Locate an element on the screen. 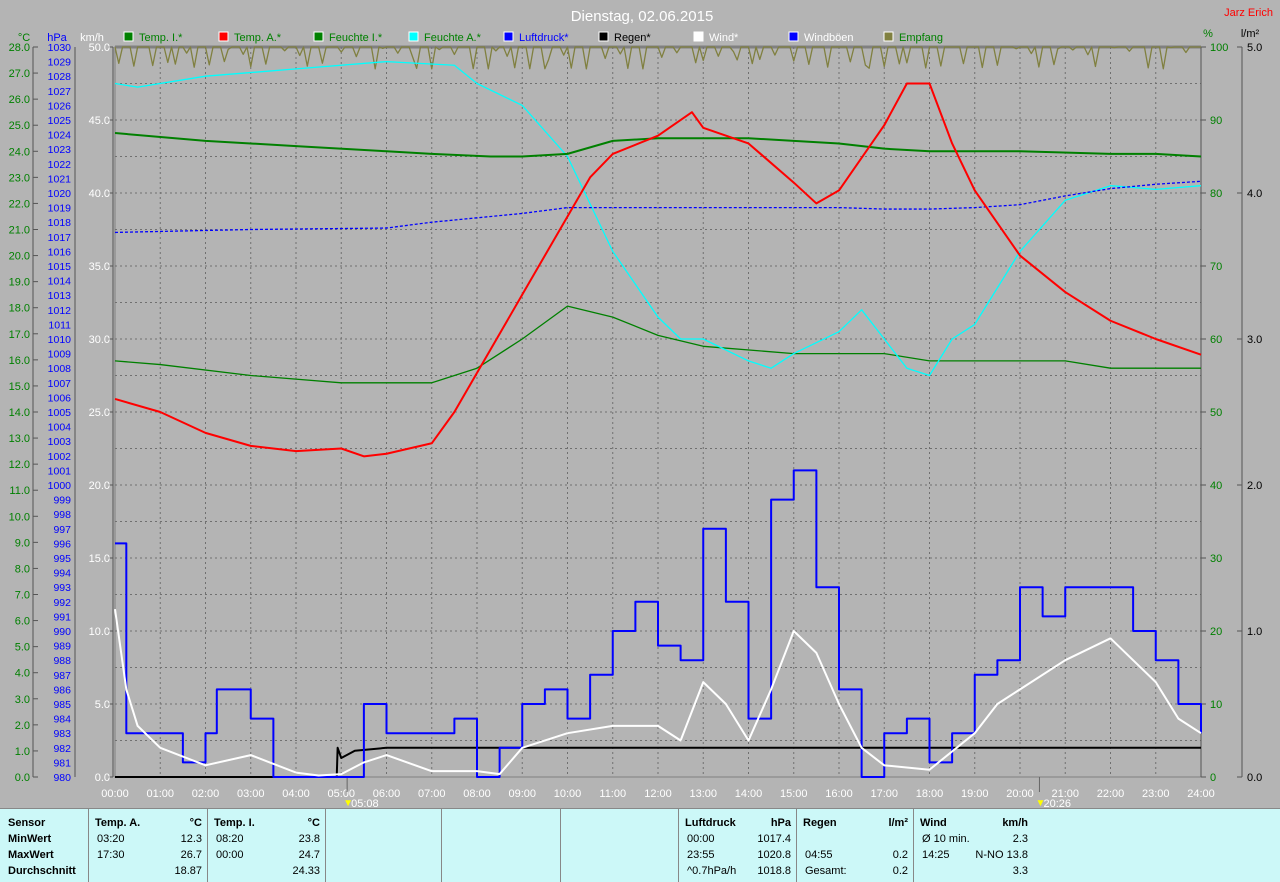 This screenshot has width=1280, height=882. pressure-tick-label: 995 is located at coordinates (62, 559).